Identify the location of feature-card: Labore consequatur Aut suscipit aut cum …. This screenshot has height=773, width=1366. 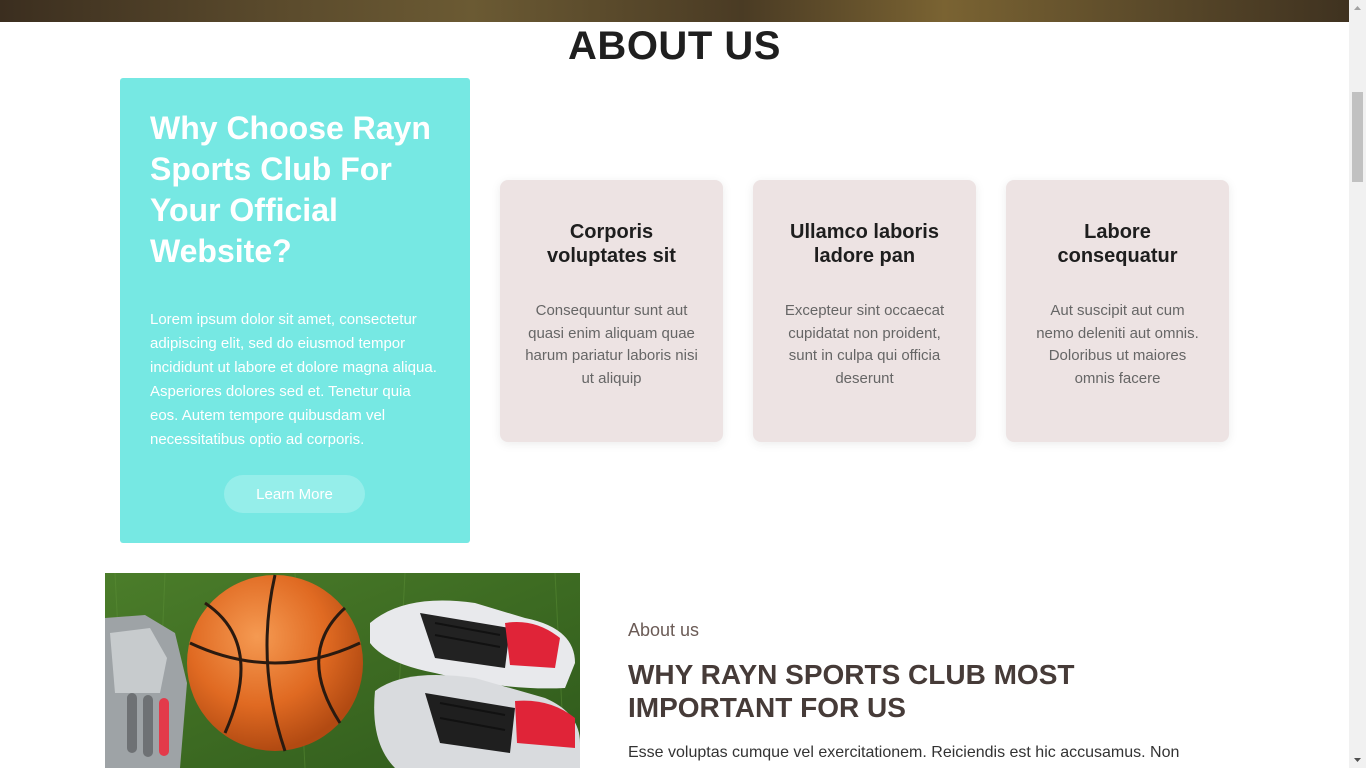
(1117, 311).